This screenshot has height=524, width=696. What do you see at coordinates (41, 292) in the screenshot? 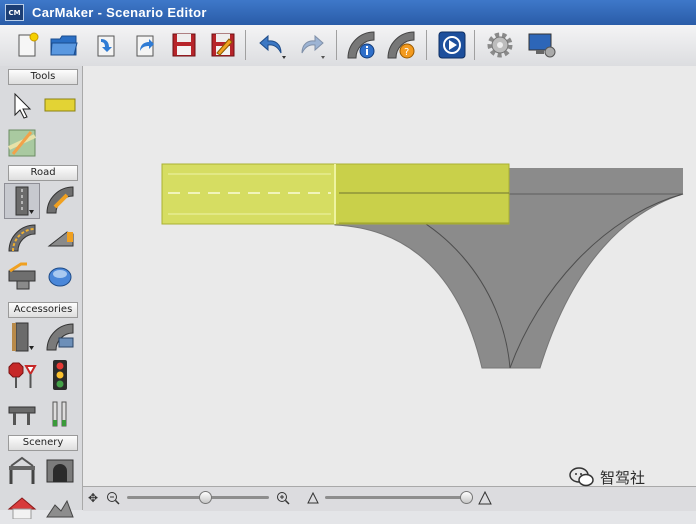
I see `tool-sidebar: Tools Road Accessories Scenery` at bounding box center [41, 292].